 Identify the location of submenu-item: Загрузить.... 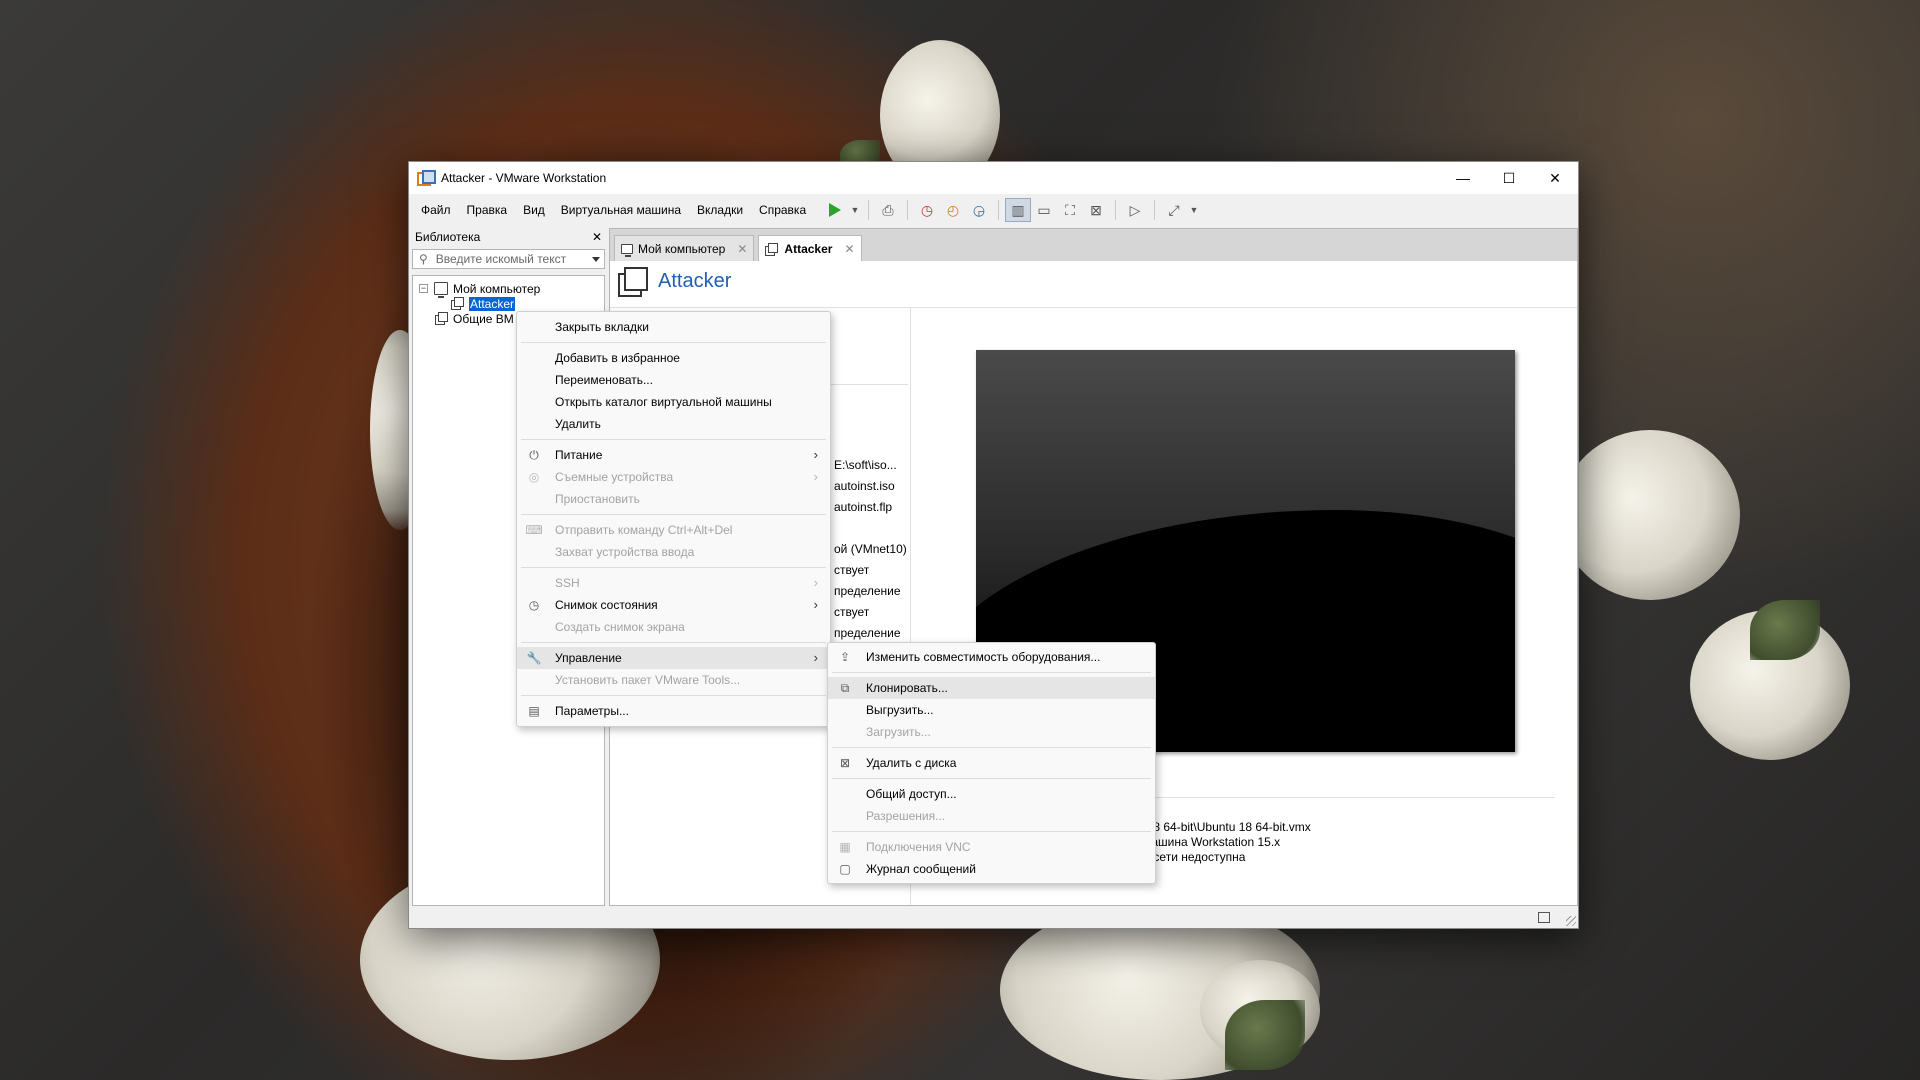
(991, 732).